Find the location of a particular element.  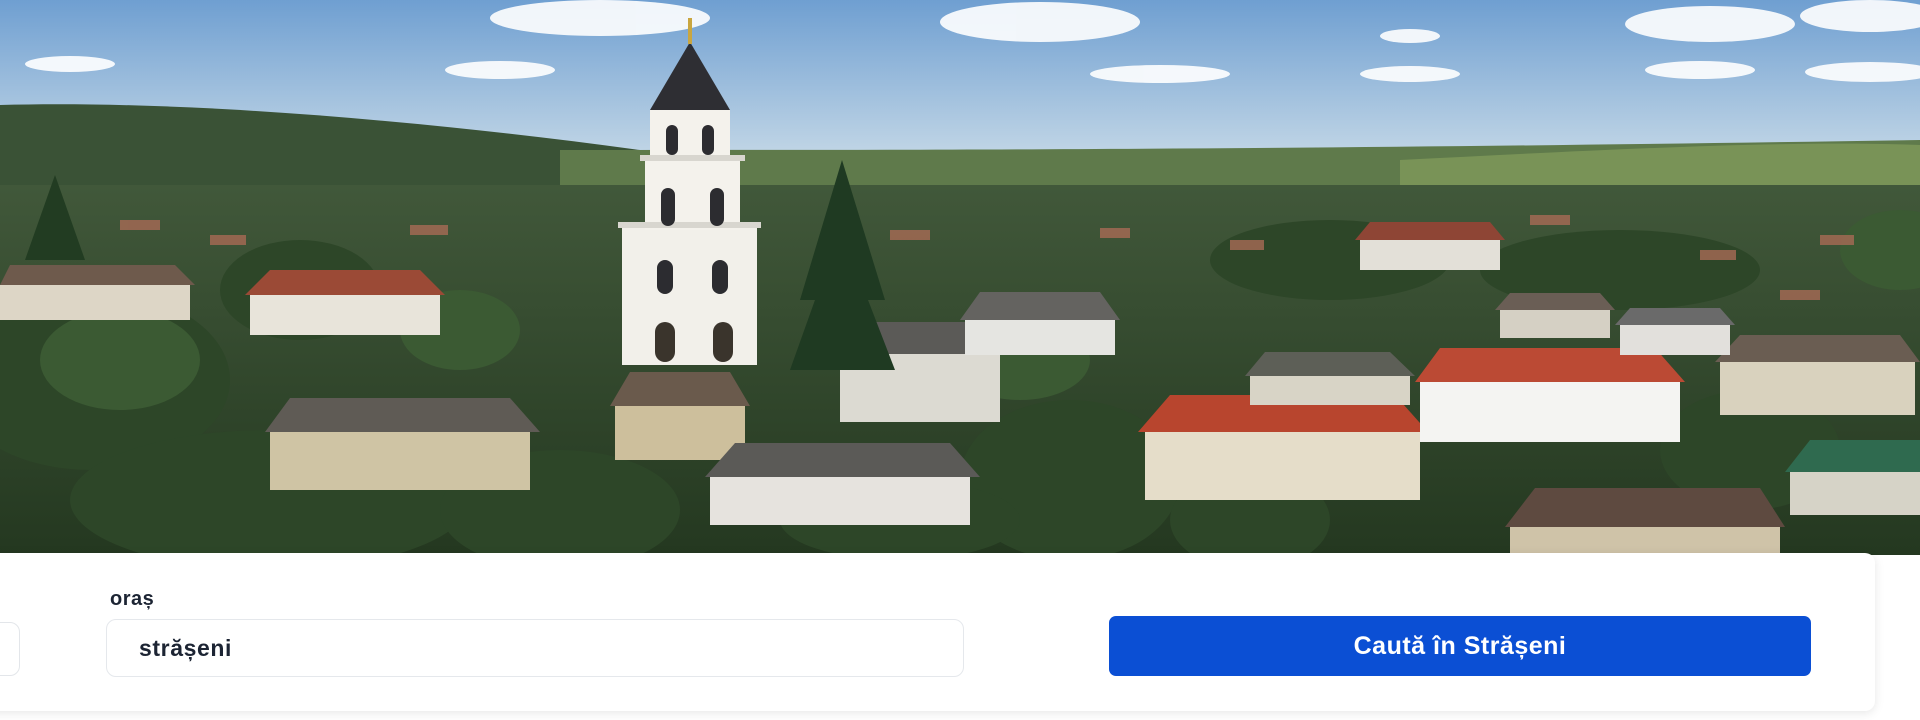

previous-field-edge is located at coordinates (10, 649).